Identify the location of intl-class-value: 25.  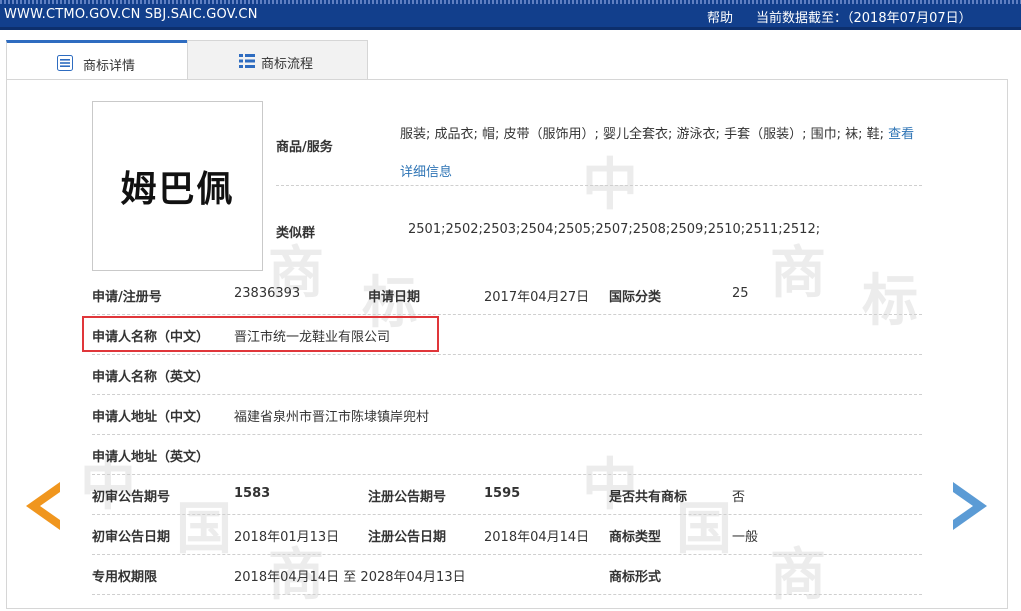
(740, 293).